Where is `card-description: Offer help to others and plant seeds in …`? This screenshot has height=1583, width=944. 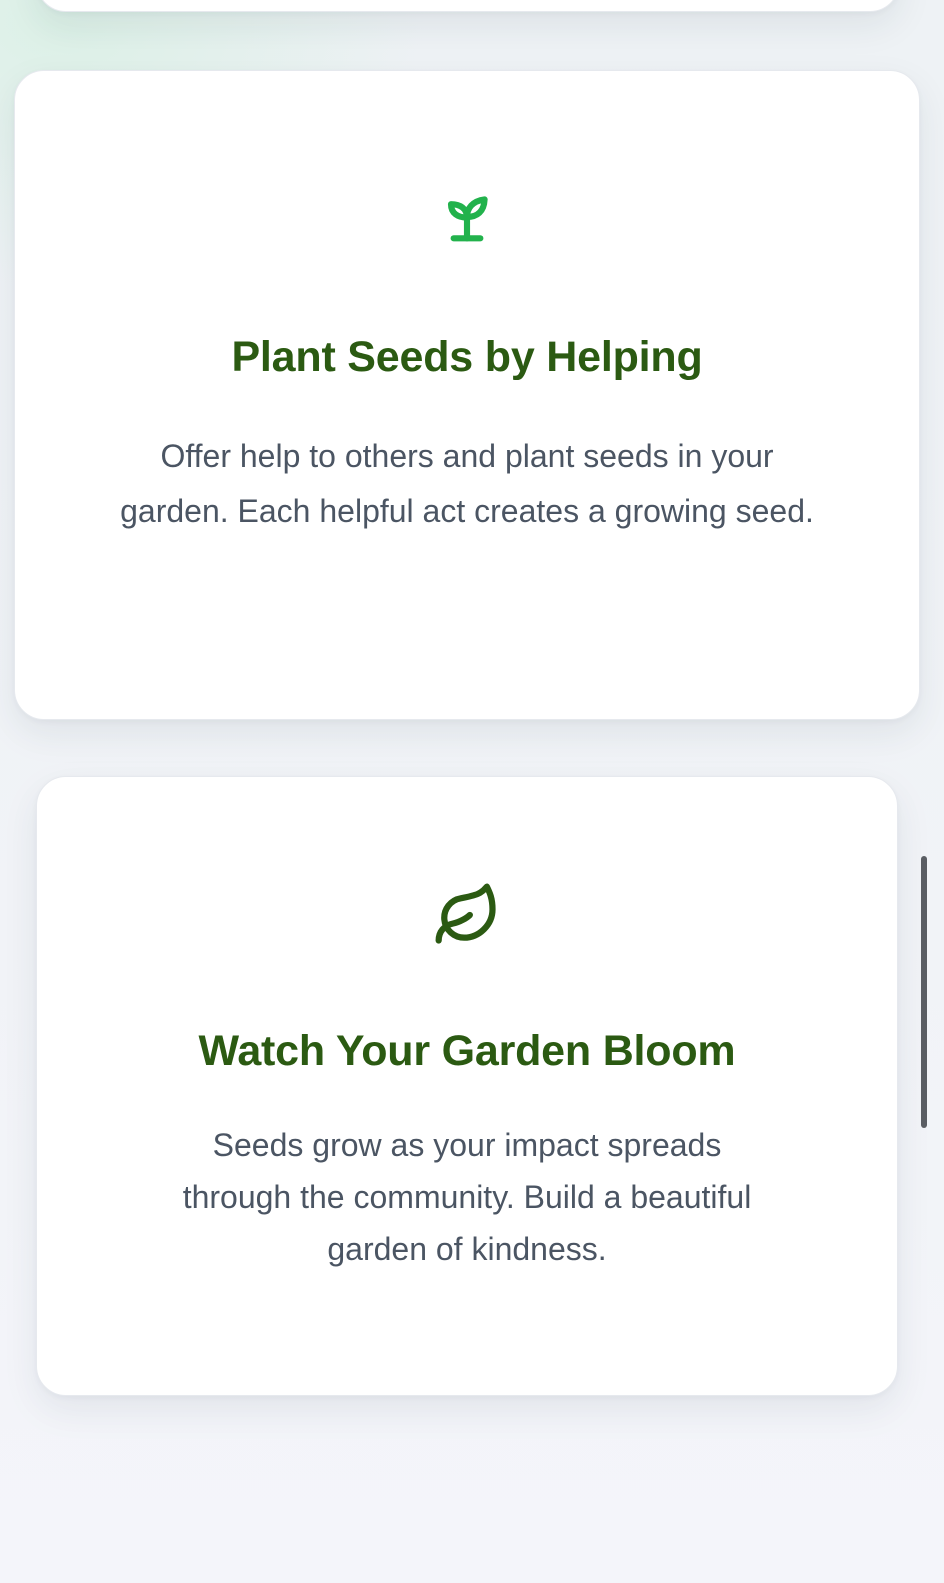
card-description: Offer help to others and plant seeds in … is located at coordinates (467, 483).